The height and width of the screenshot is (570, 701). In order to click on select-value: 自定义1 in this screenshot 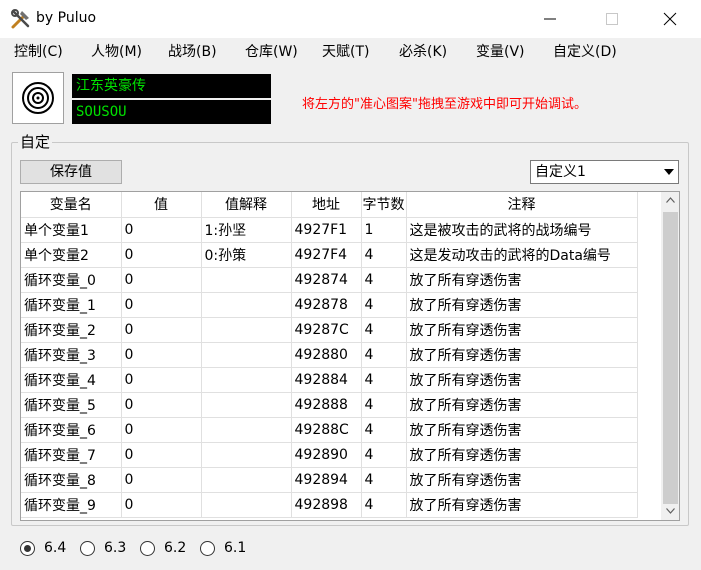, I will do `click(560, 172)`.